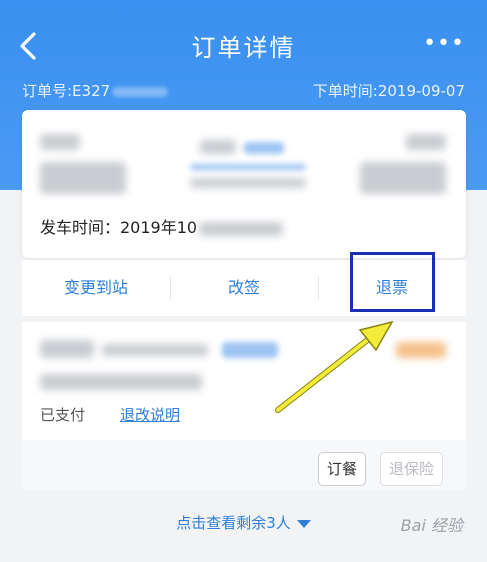 The width and height of the screenshot is (487, 562). What do you see at coordinates (334, 366) in the screenshot?
I see `annotation-arrow-icon` at bounding box center [334, 366].